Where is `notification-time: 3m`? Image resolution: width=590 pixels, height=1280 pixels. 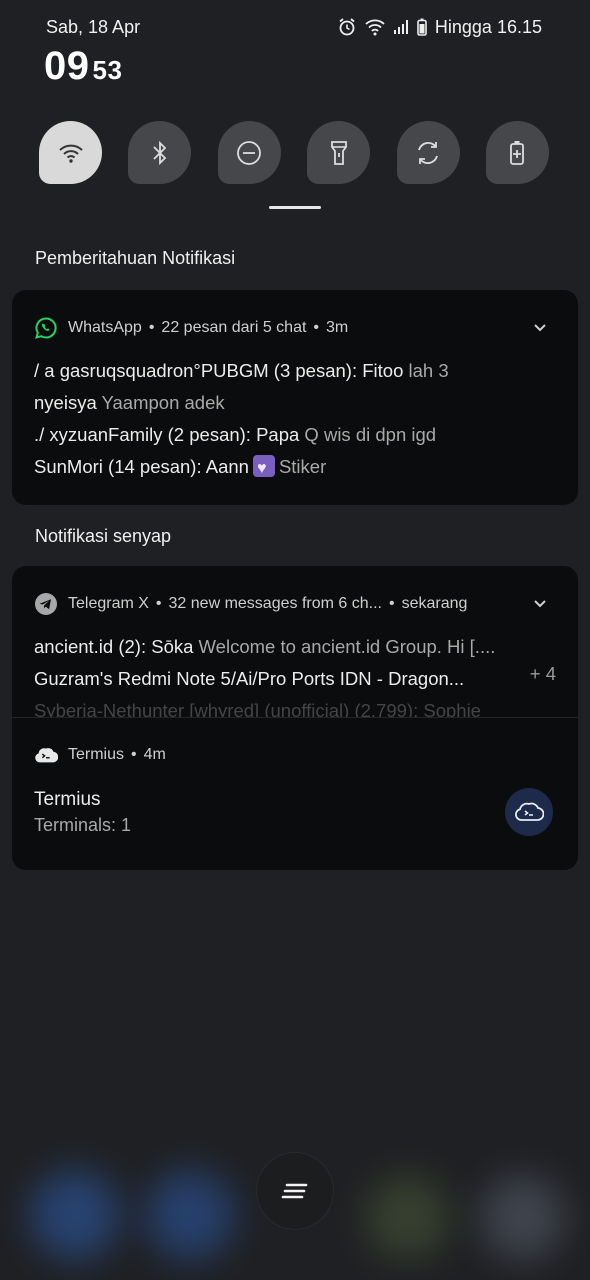 notification-time: 3m is located at coordinates (337, 327).